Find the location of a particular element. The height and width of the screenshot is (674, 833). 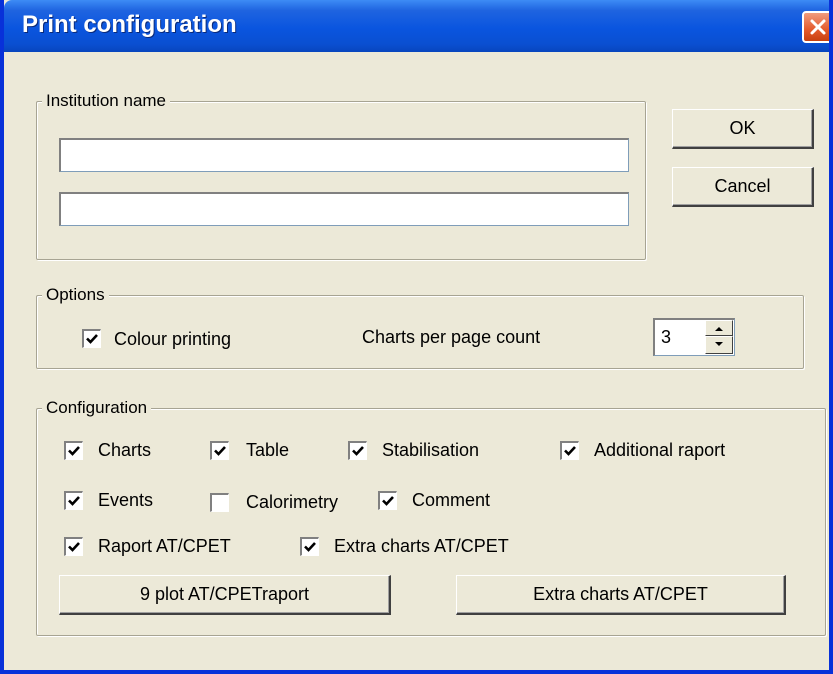

close-button is located at coordinates (815, 27).